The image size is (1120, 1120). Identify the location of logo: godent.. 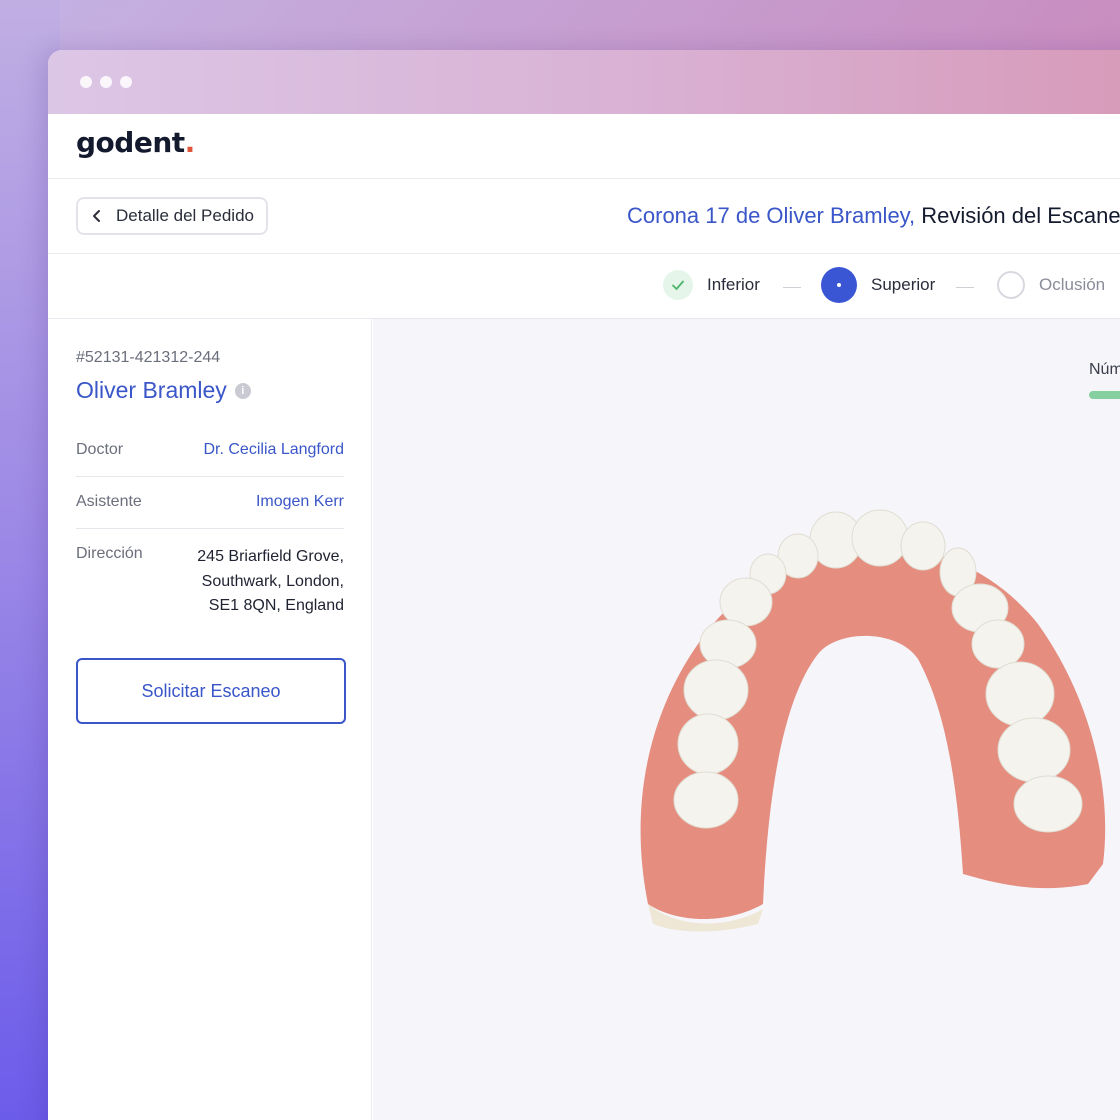
(135, 142).